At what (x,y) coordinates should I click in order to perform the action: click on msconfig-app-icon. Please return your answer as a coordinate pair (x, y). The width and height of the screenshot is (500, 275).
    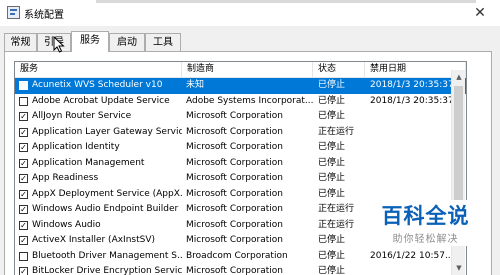
    Looking at the image, I should click on (13, 12).